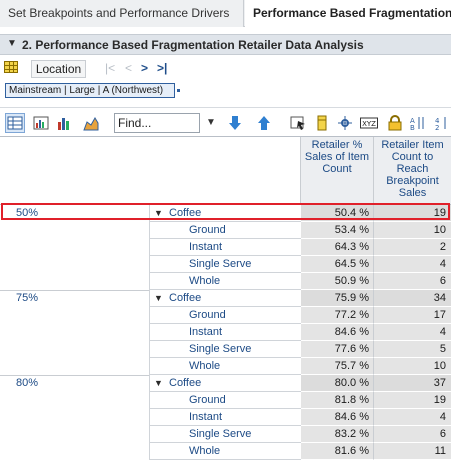 This screenshot has width=451, height=460. Describe the element at coordinates (412, 127) in the screenshot. I see `svg-text: B` at that location.